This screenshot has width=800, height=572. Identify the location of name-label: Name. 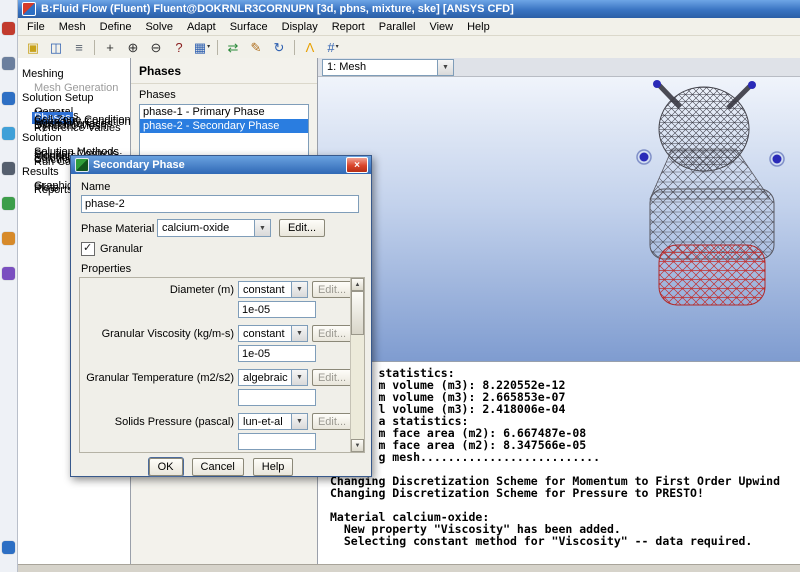
(96, 187).